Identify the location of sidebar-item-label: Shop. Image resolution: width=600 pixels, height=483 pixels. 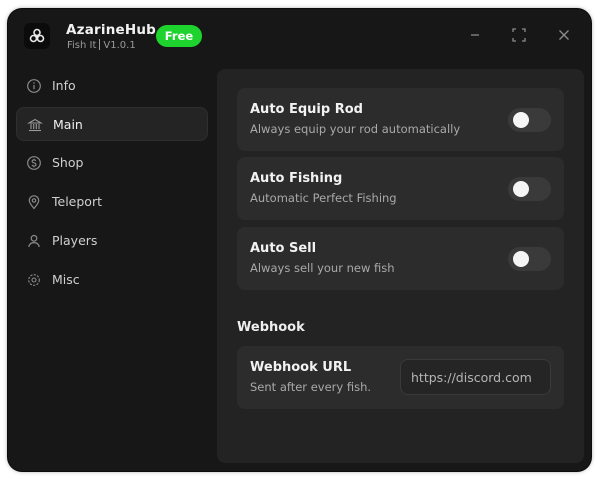
(68, 162).